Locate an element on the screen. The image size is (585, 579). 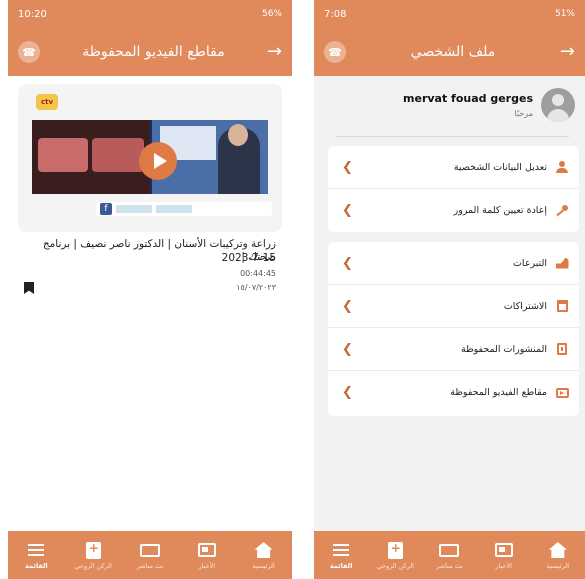
menu-item-label: مقاطع الفيديو المحفوظة is located at coordinates (498, 392).